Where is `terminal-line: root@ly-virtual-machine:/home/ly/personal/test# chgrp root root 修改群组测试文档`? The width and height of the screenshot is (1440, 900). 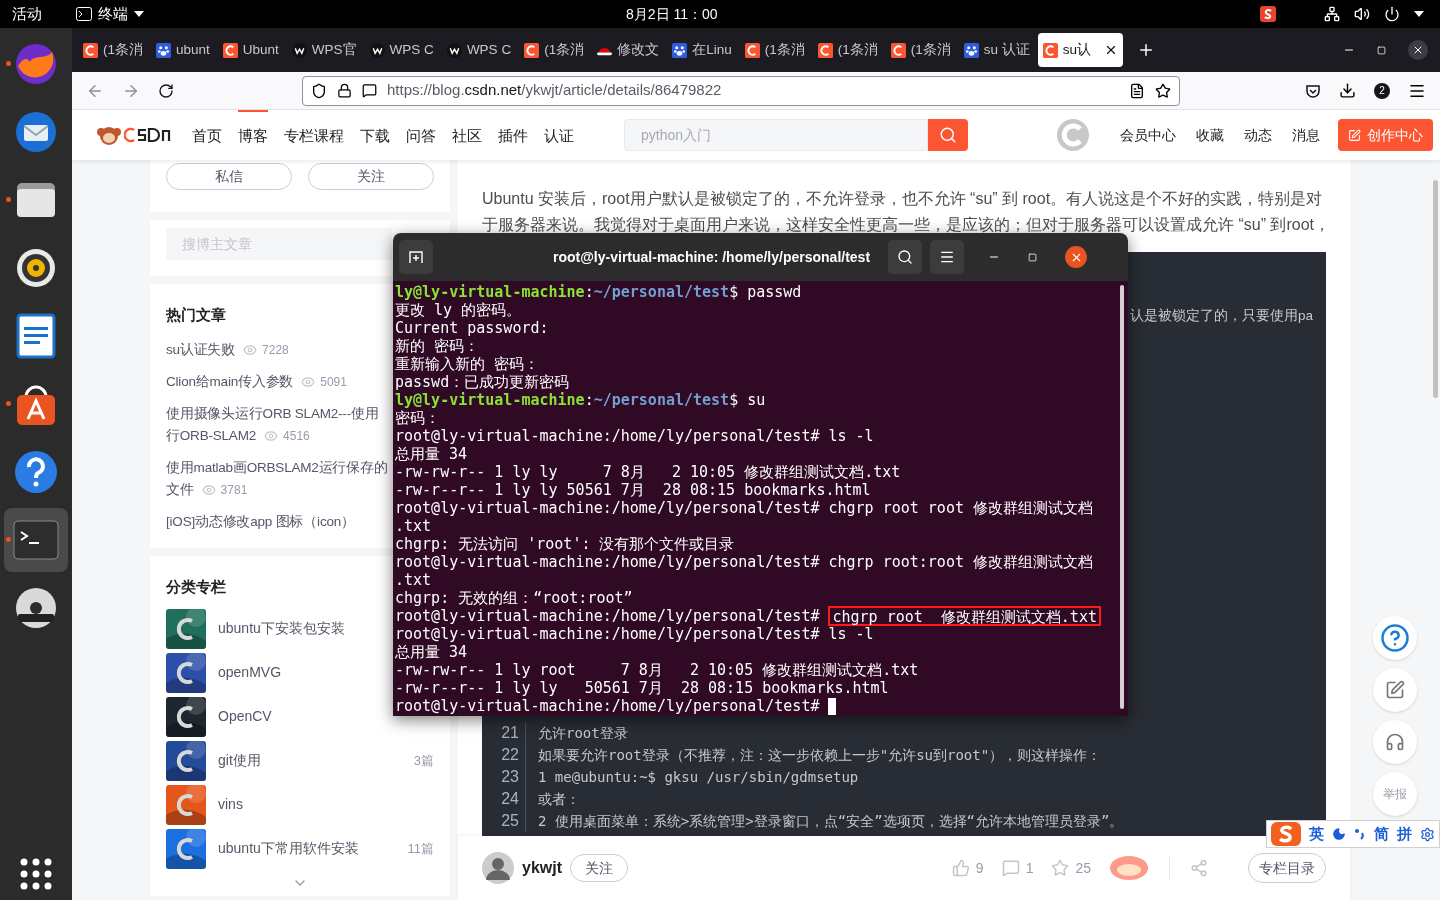
terminal-line: root@ly-virtual-machine:/home/ly/personal/test# chgrp root root 修改群组测试文档 is located at coordinates (744, 508).